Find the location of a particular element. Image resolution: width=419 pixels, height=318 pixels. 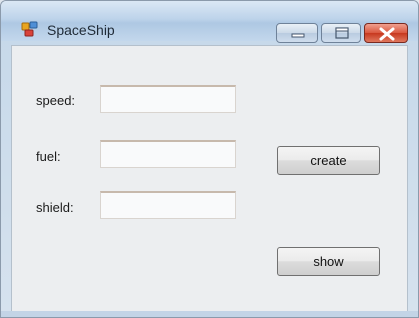

maximize-icon is located at coordinates (342, 33).